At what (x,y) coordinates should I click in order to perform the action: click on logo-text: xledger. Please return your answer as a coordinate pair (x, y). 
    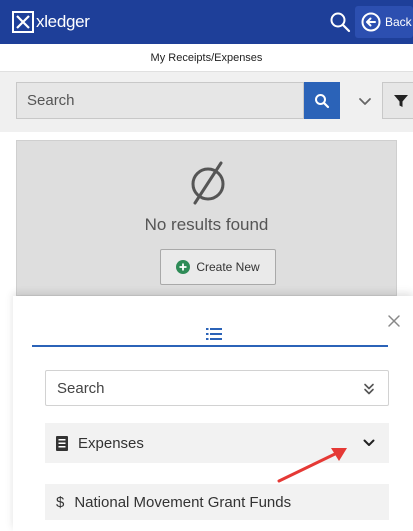
    Looking at the image, I should click on (63, 21).